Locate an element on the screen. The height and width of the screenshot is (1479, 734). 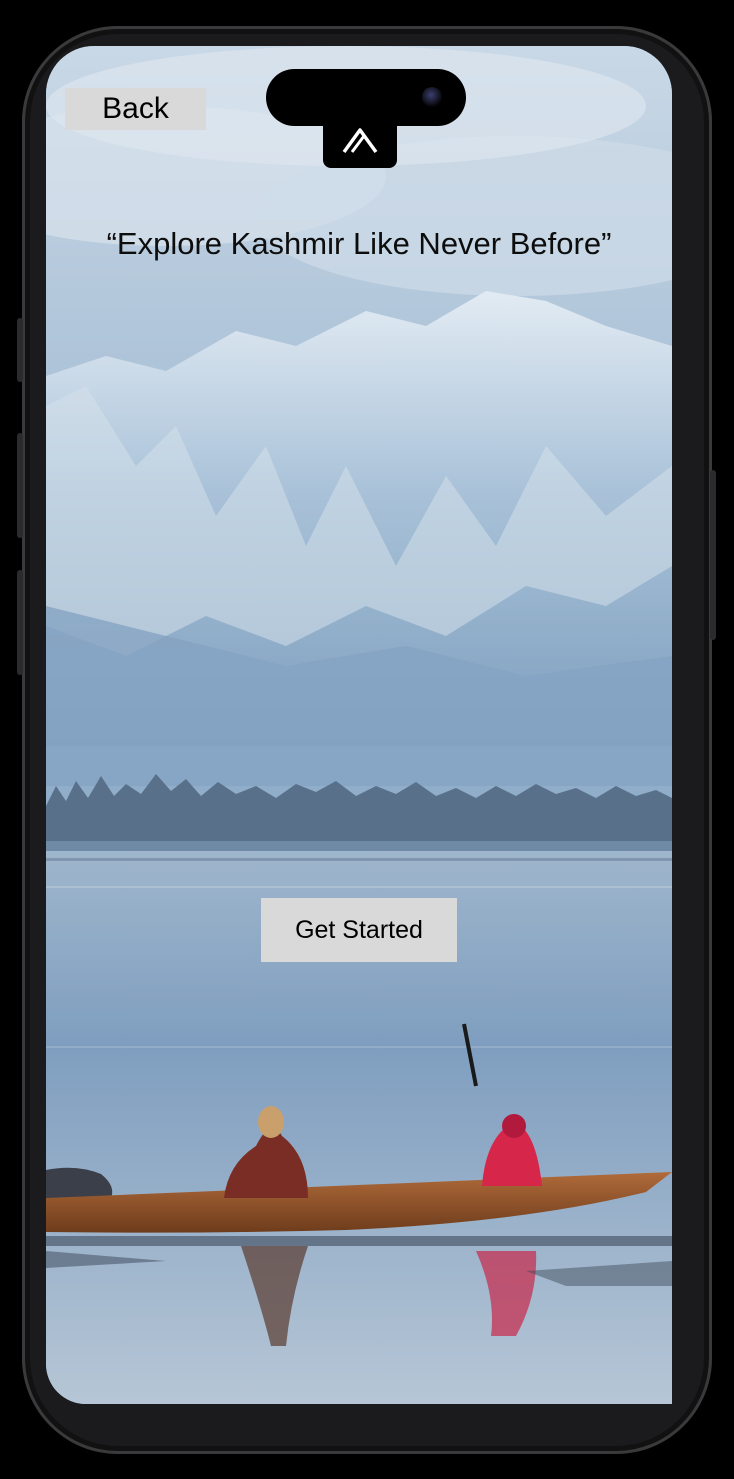
back-button: Back is located at coordinates (135, 109).